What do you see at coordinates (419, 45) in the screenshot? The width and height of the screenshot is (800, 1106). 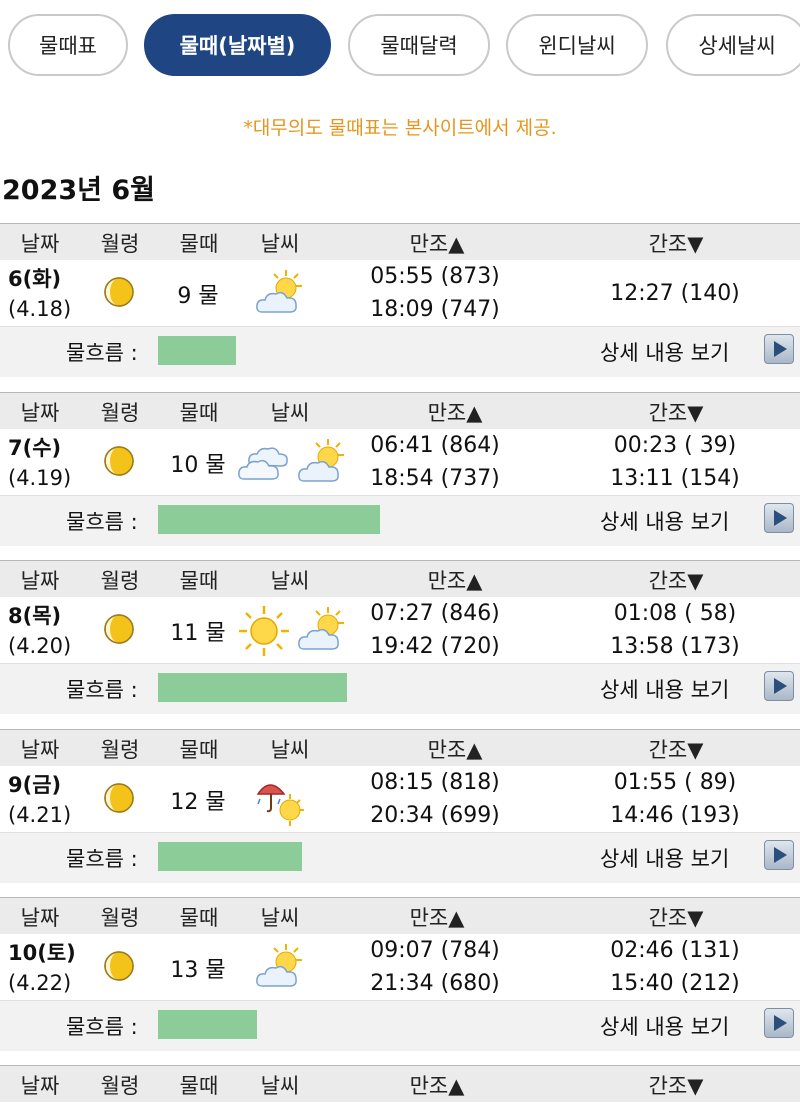 I see `tab-tide-calendar: 물때달력` at bounding box center [419, 45].